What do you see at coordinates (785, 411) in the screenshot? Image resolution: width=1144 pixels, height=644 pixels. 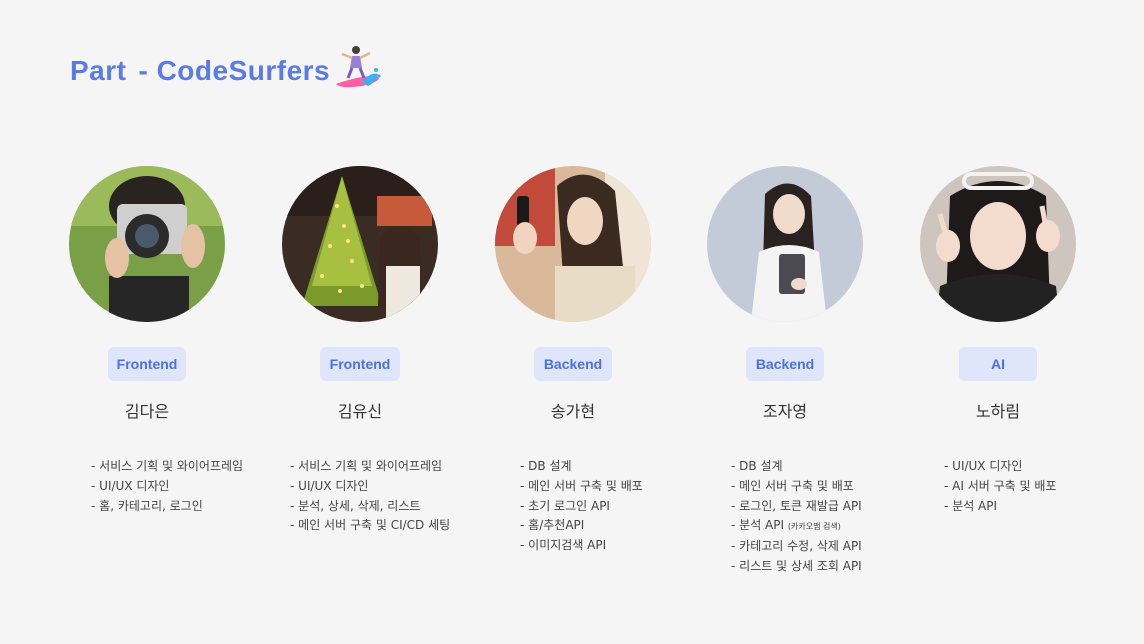 I see `member-name: 조자영` at bounding box center [785, 411].